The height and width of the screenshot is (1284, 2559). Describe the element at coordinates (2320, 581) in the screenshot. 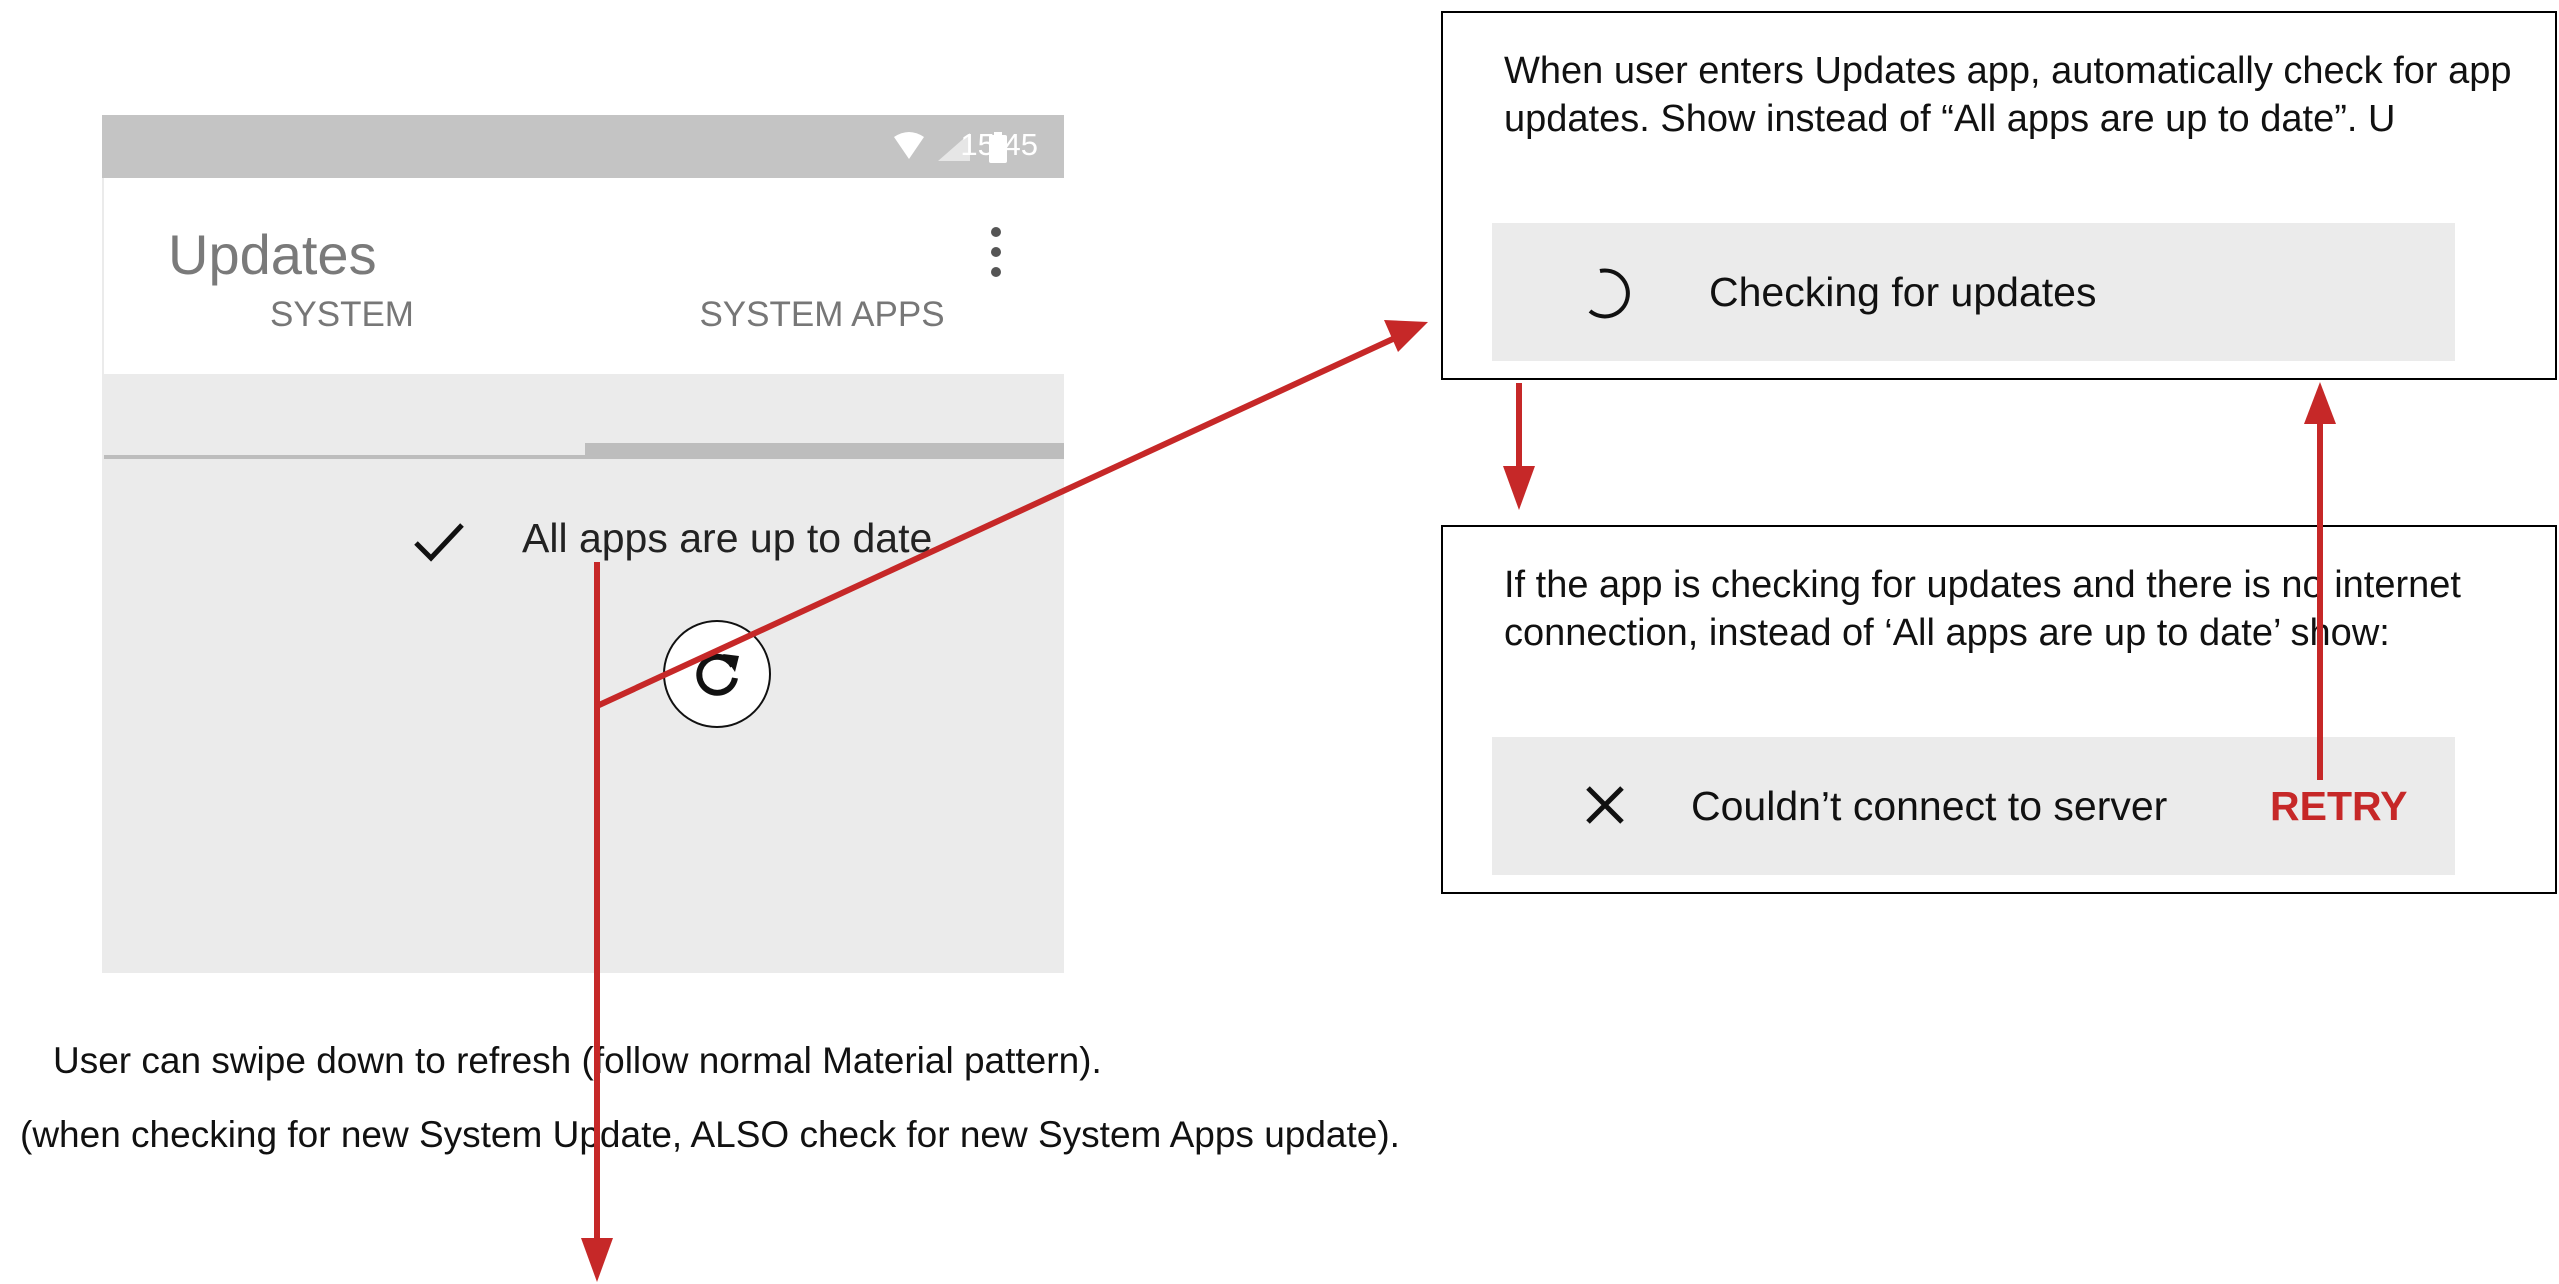

I see `arrow-retry-to-checking` at that location.